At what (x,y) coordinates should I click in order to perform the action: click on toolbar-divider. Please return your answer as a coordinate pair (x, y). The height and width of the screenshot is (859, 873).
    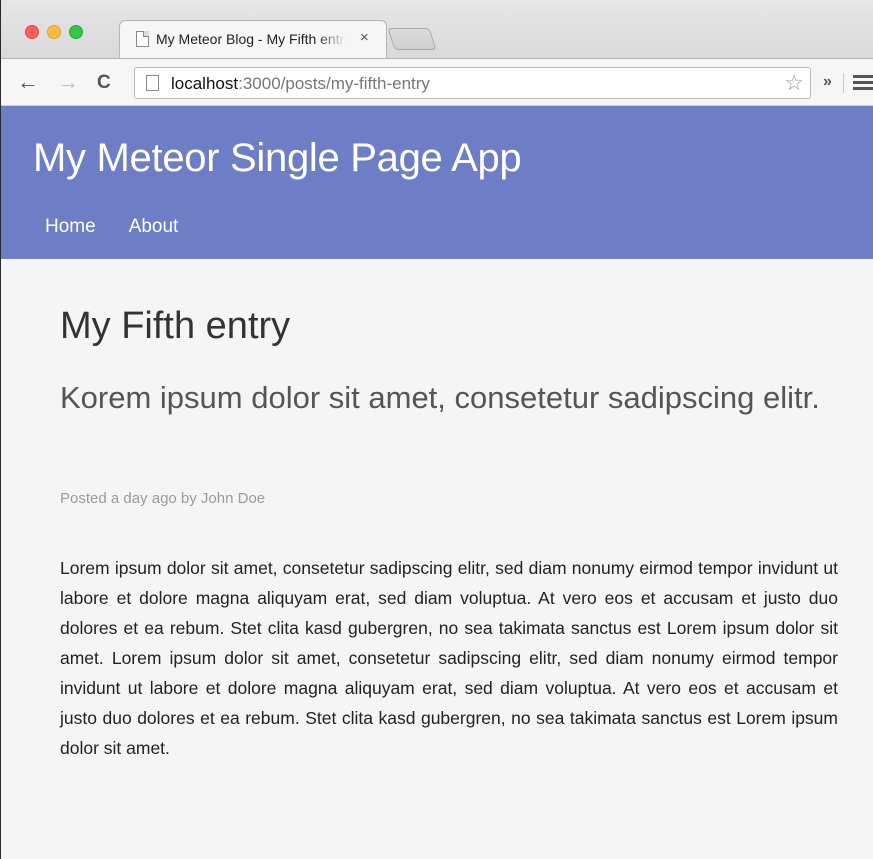
    Looking at the image, I should click on (843, 83).